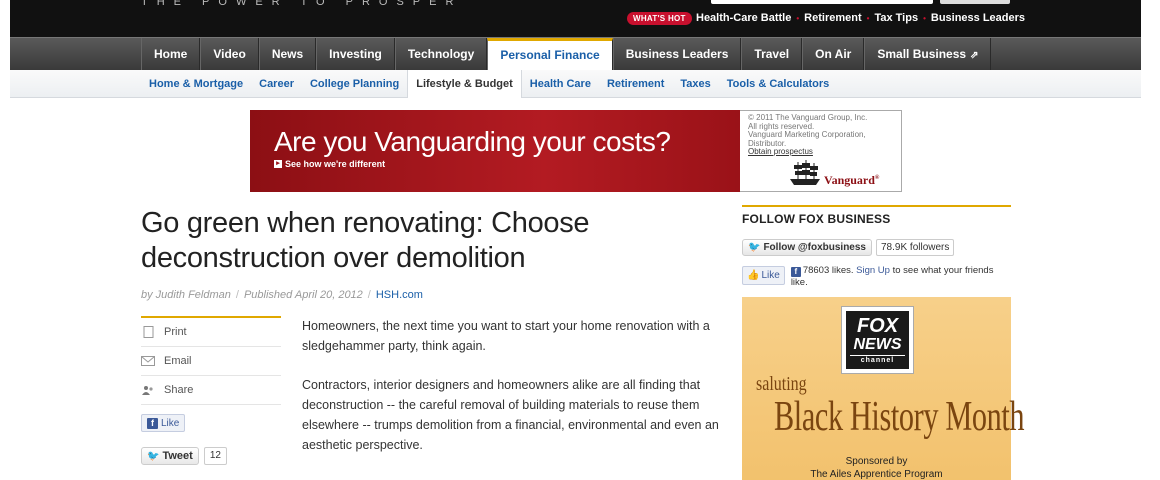 Image resolution: width=1160 pixels, height=480 pixels. I want to click on search-input, so click(822, 2).